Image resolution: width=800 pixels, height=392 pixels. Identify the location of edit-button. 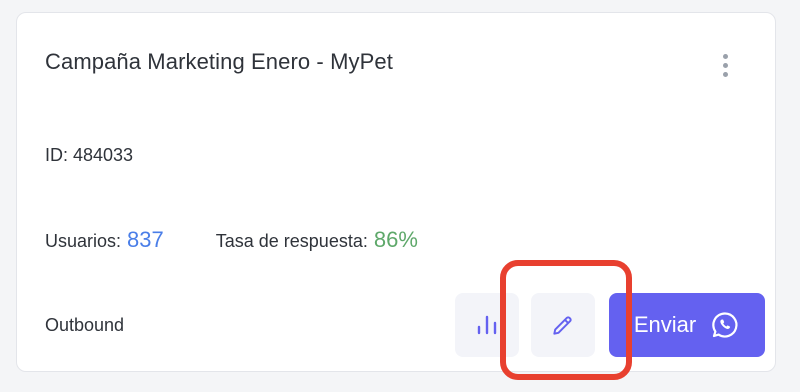
(563, 325).